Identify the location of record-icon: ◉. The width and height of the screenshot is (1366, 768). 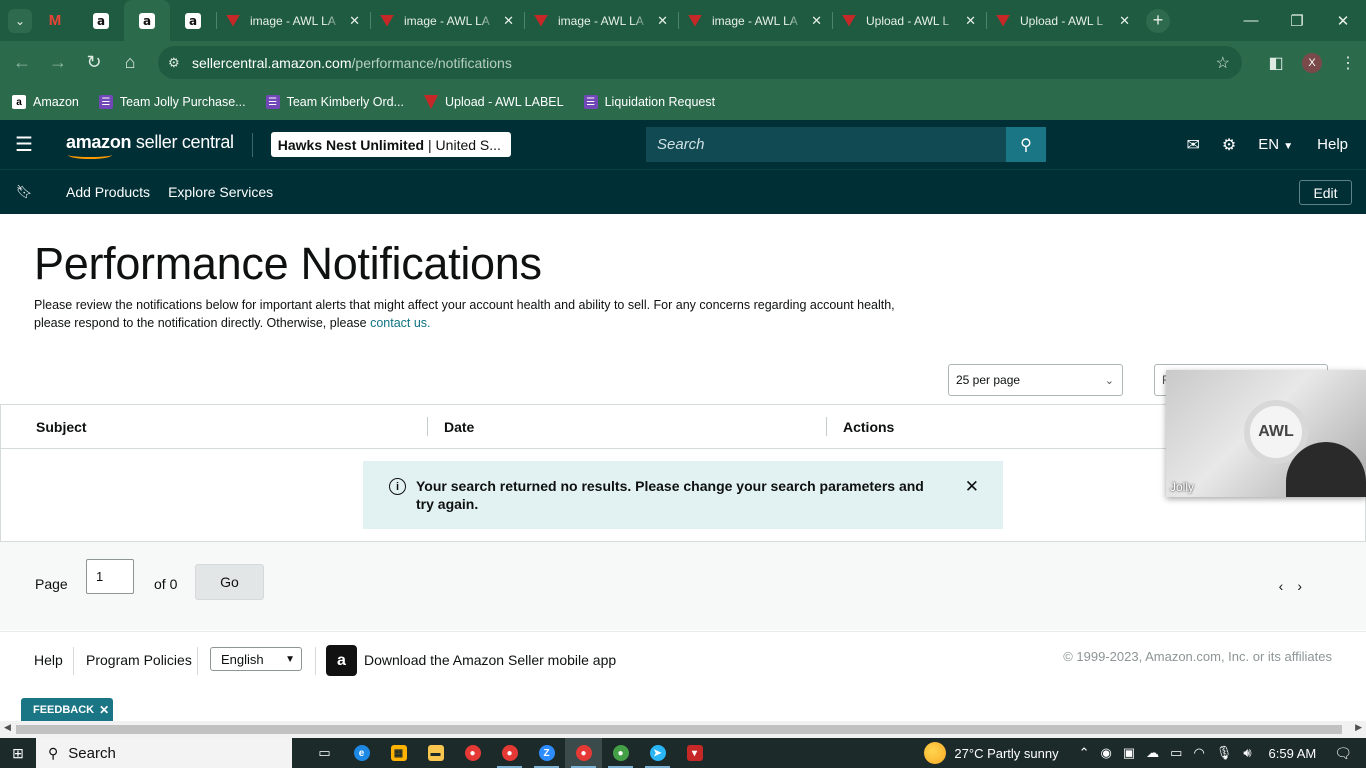
(1106, 753).